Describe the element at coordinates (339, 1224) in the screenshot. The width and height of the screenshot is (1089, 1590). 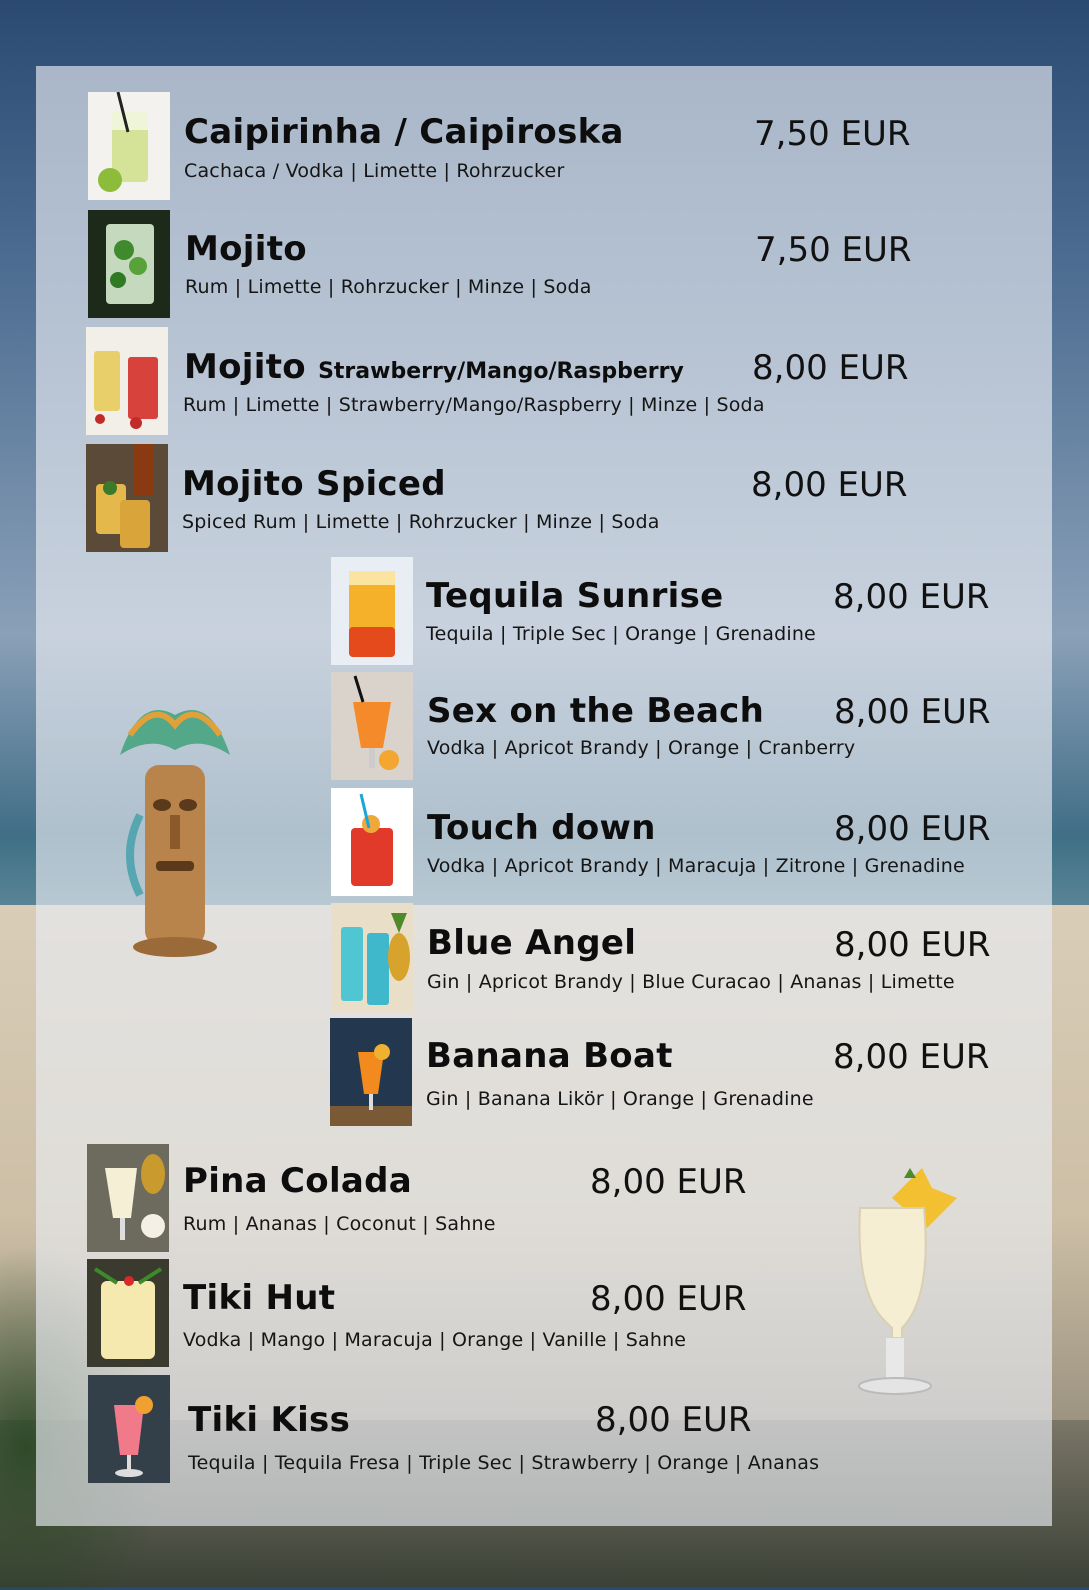
I see `drink-ingredients: Rum | Ananas | Coconut | Sahne` at that location.